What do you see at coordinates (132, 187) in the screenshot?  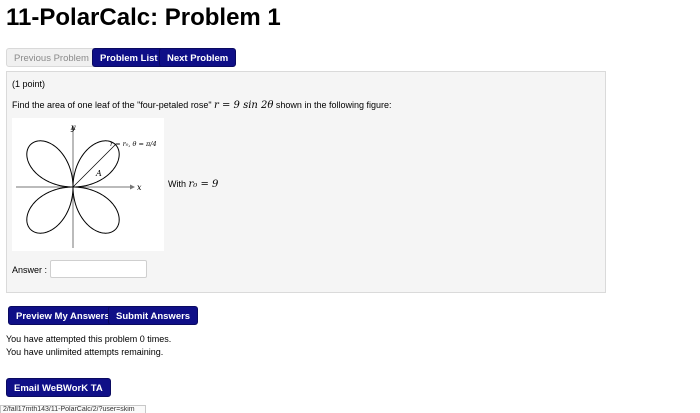 I see `x-axis-arrow` at bounding box center [132, 187].